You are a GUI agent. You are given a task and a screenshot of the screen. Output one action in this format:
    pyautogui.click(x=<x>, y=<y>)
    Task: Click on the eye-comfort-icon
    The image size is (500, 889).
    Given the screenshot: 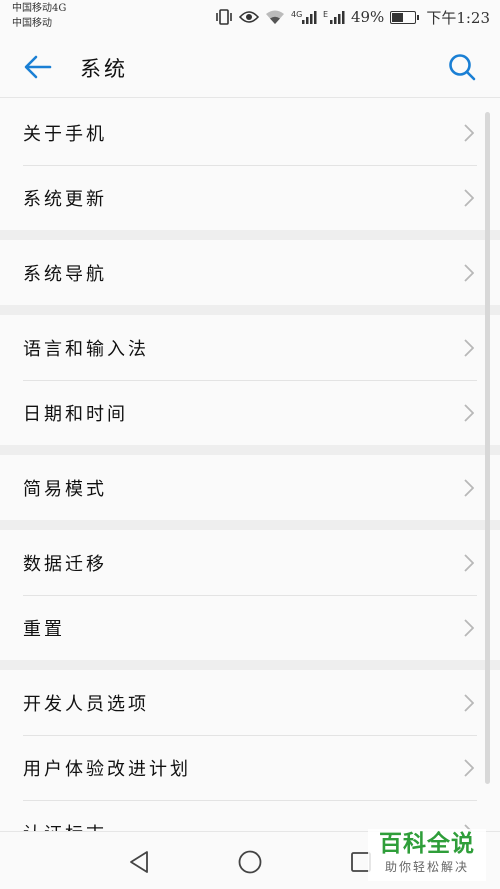 What is the action you would take?
    pyautogui.click(x=248, y=17)
    